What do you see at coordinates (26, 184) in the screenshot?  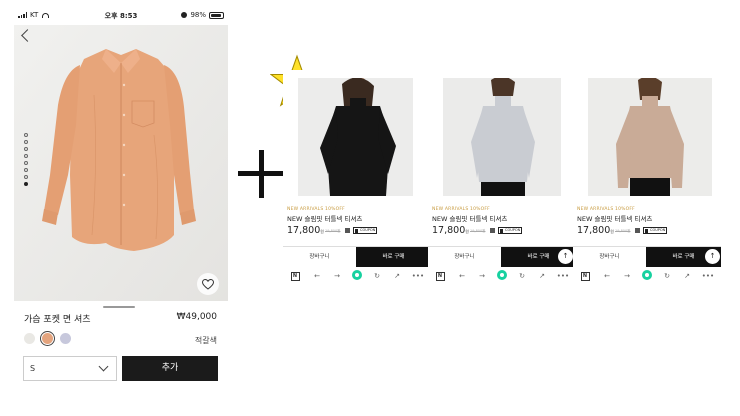 I see `pager-dot-active` at bounding box center [26, 184].